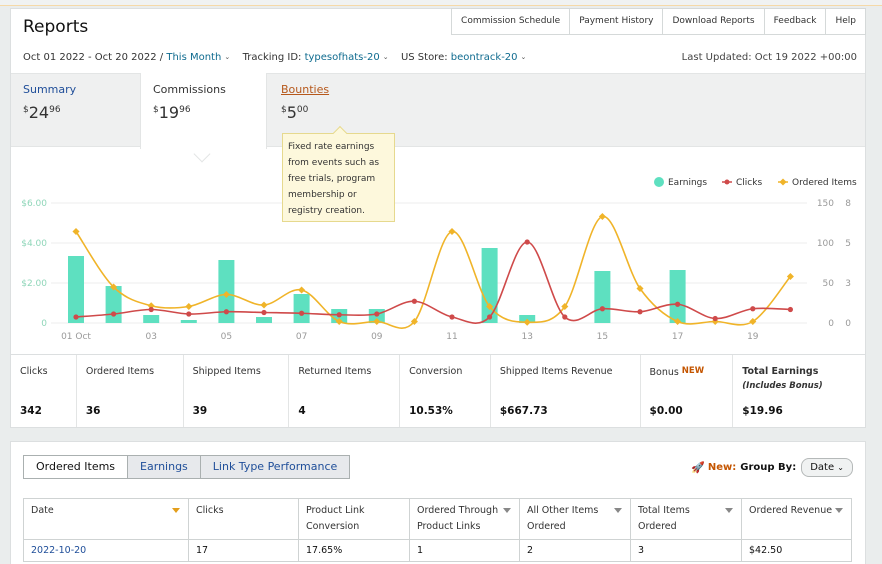 Image resolution: width=882 pixels, height=564 pixels. What do you see at coordinates (523, 411) in the screenshot?
I see `metric-value: $667.73` at bounding box center [523, 411].